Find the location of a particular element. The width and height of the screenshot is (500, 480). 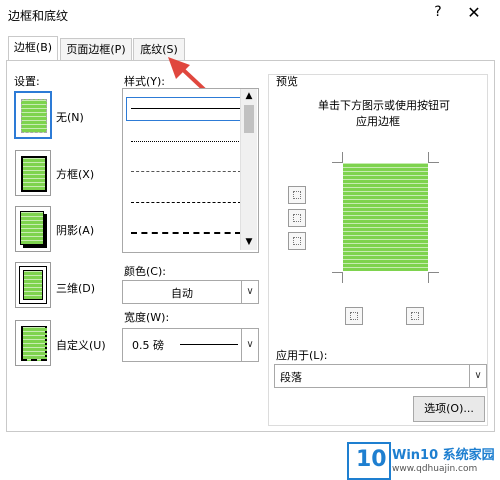

bottom-border-button is located at coordinates (297, 241).